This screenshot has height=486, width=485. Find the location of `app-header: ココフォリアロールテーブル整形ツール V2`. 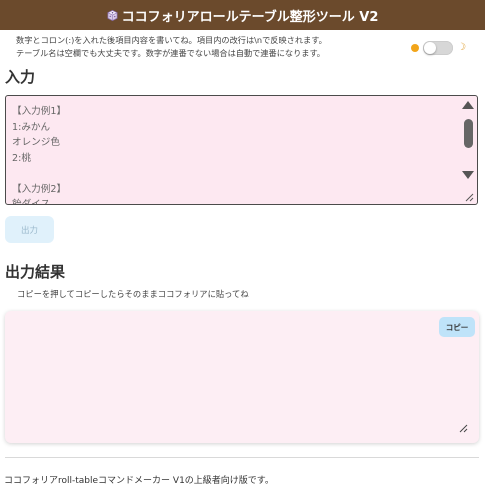

app-header: ココフォリアロールテーブル整形ツール V2 is located at coordinates (242, 15).